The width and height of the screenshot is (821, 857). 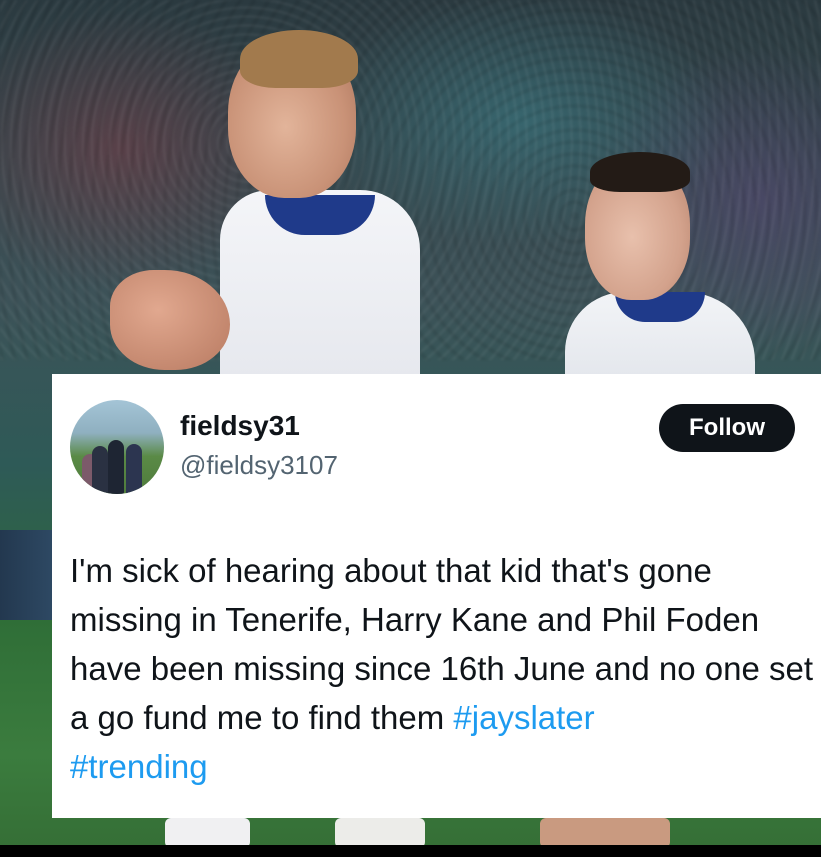 What do you see at coordinates (207, 831) in the screenshot?
I see `player-left-sock` at bounding box center [207, 831].